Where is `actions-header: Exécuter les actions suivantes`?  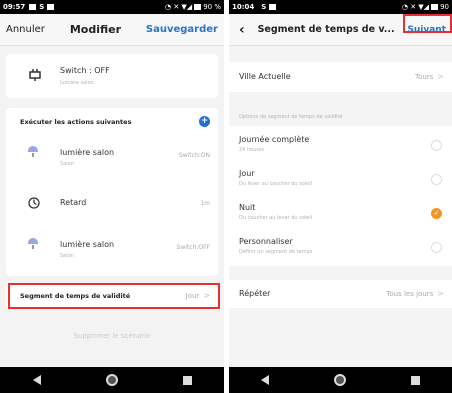 actions-header: Exécuter les actions suivantes is located at coordinates (76, 122).